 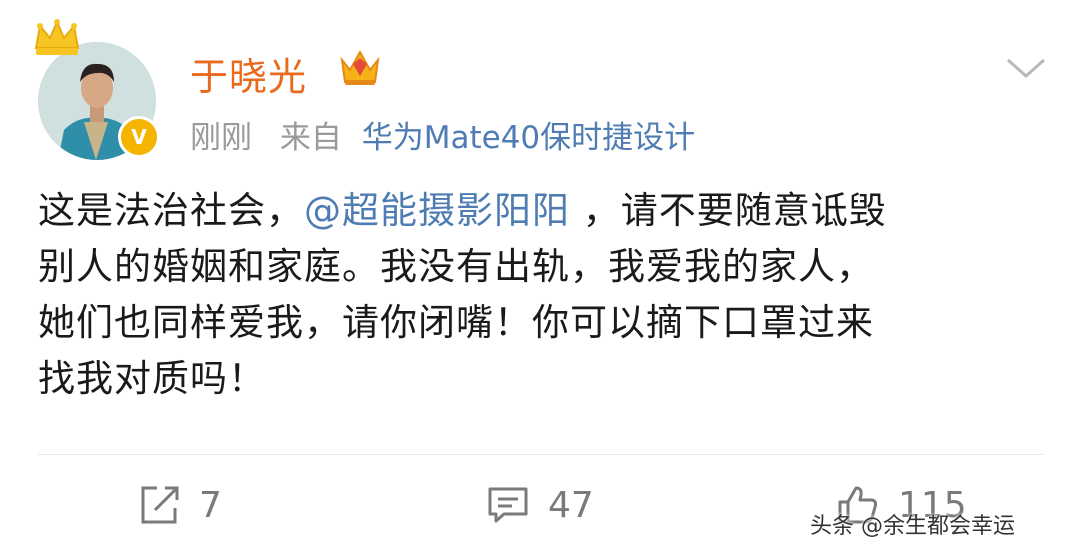 What do you see at coordinates (456, 266) in the screenshot?
I see `content-line-2: 别人的婚姻和家庭。我没有出轨，我爱我的家人，` at bounding box center [456, 266].